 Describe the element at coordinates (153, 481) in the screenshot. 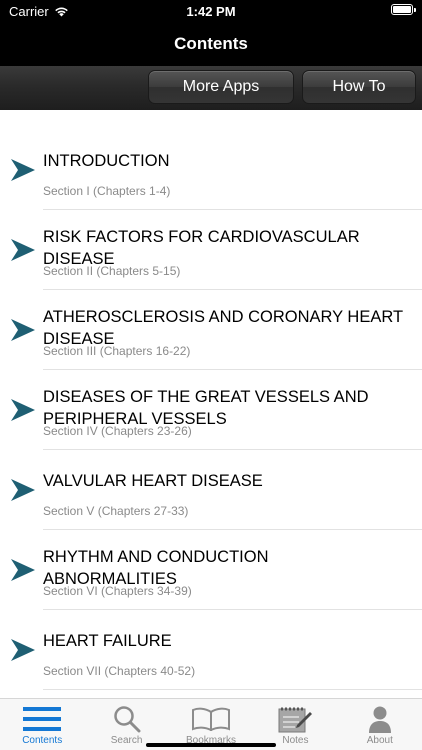

I see `section-title: VALVULAR HEART DISEASE` at that location.